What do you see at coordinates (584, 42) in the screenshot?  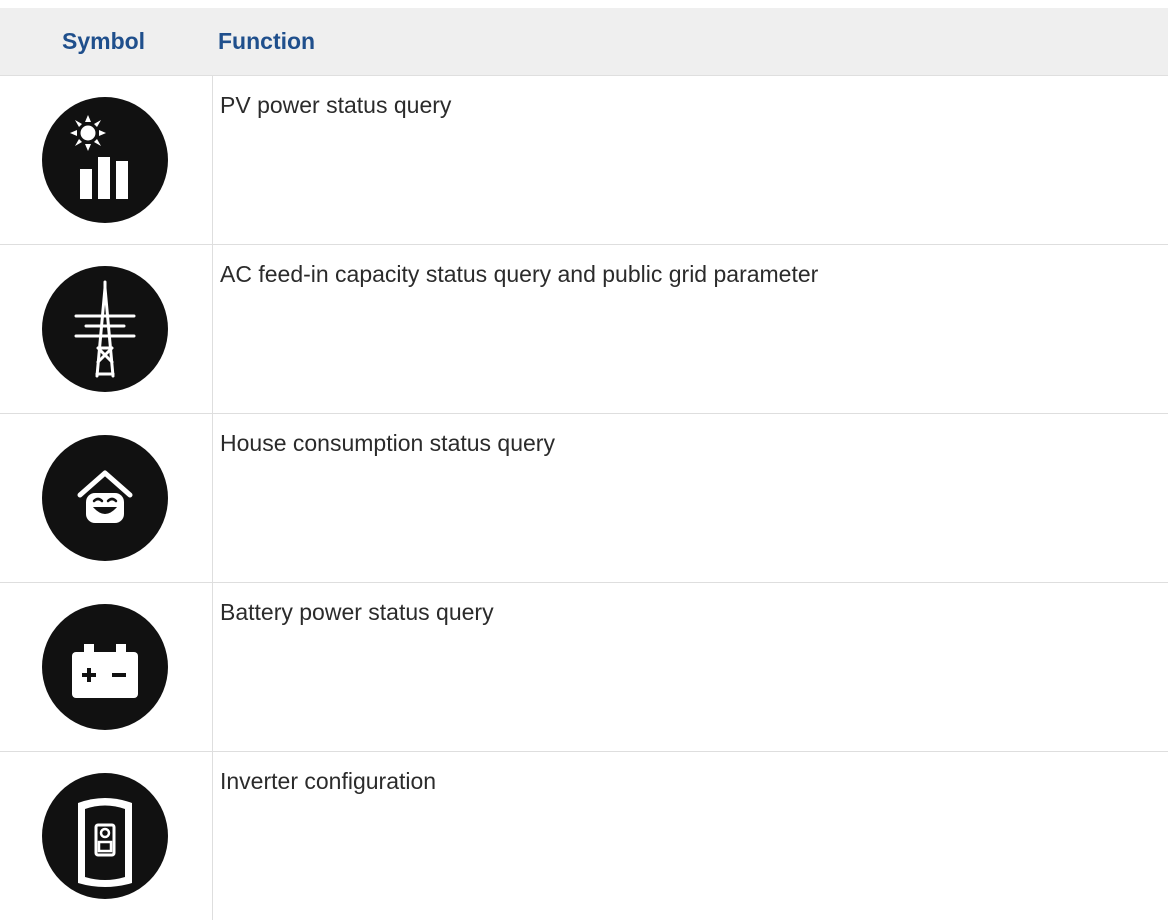 I see `table-header: Symbol Function` at bounding box center [584, 42].